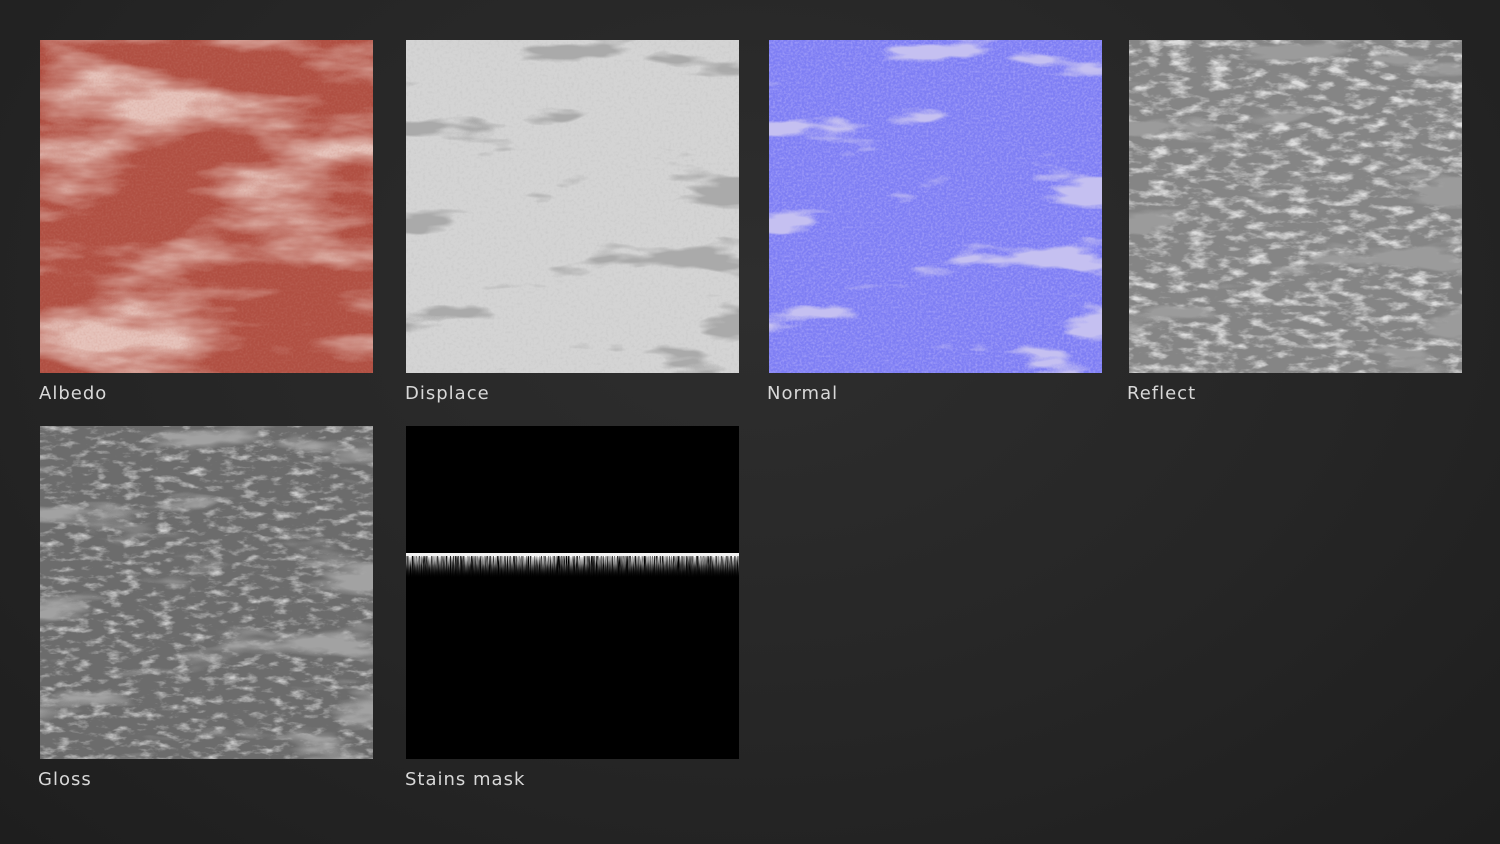  I want to click on map-tile-normal: Normal, so click(934, 222).